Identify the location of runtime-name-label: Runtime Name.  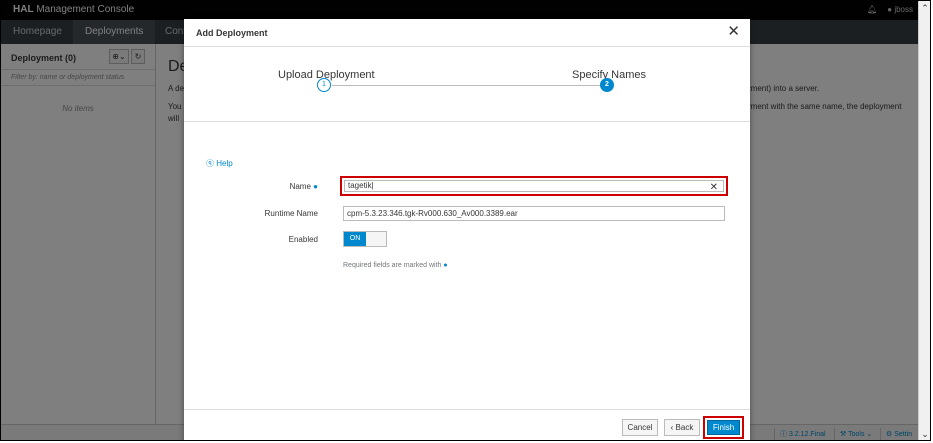
(291, 213).